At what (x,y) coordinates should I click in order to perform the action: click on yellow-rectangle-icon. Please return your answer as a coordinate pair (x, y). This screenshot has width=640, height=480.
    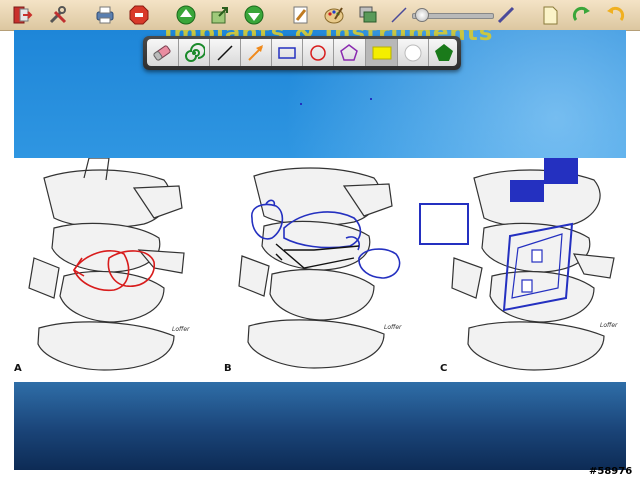
    Looking at the image, I should click on (382, 52).